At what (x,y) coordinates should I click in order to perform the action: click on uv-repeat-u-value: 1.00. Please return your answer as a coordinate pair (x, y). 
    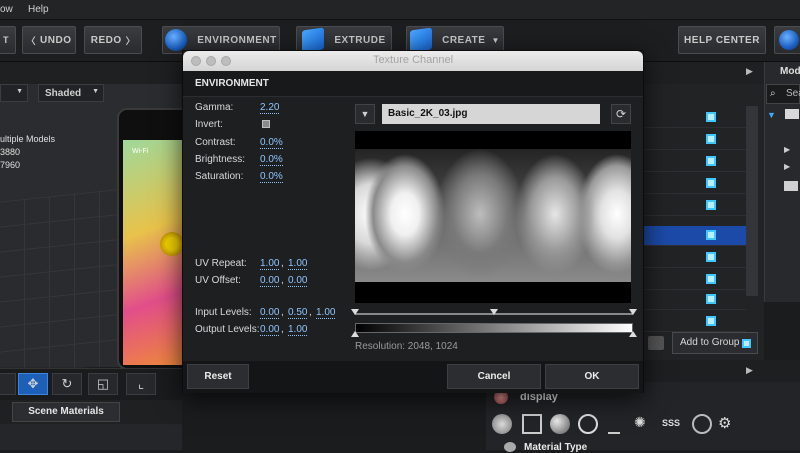
    Looking at the image, I should click on (270, 264).